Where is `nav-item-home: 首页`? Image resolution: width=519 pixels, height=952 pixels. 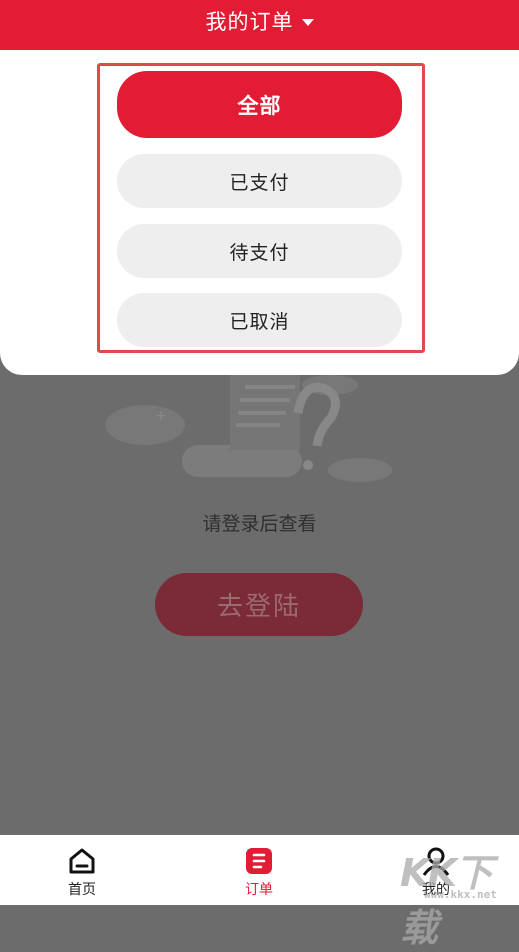 nav-item-home: 首页 is located at coordinates (82, 870).